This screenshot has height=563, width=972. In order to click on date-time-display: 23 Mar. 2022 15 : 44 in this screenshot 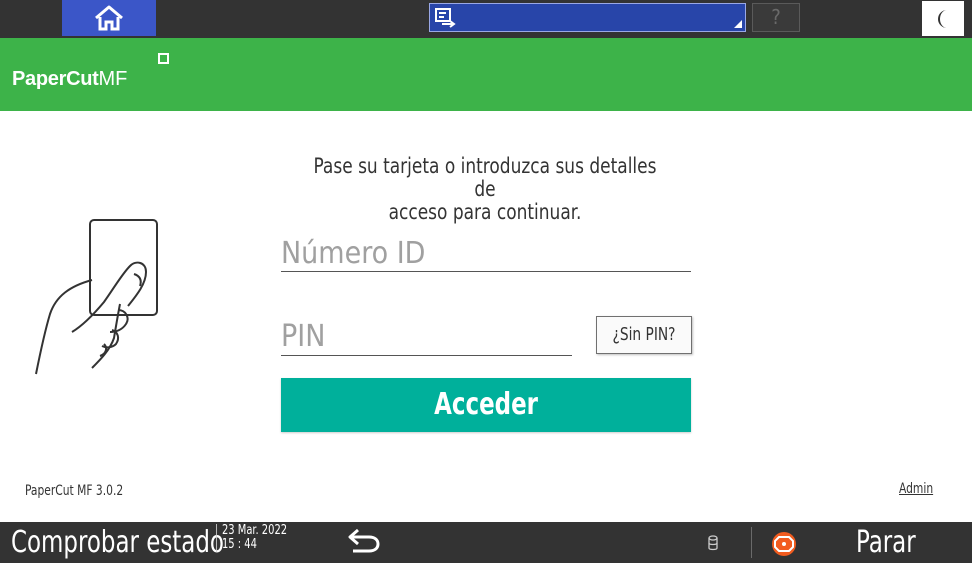, I will do `click(251, 538)`.